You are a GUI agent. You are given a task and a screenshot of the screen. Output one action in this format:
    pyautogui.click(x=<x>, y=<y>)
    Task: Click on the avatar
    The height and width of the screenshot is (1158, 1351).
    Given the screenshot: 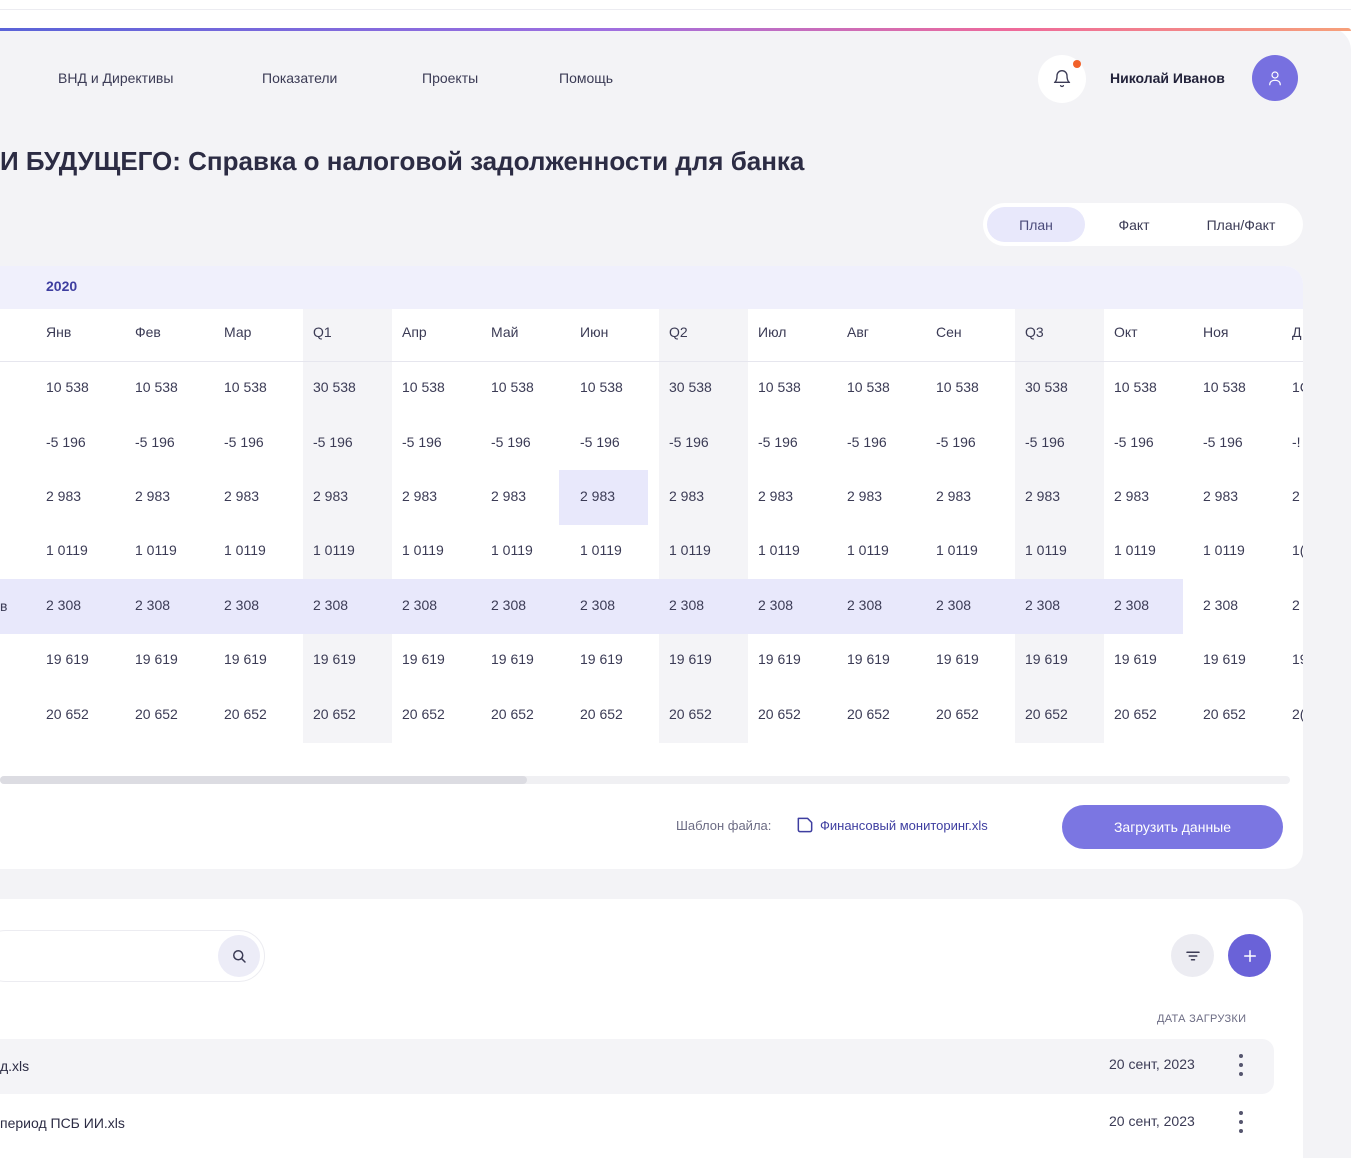 What is the action you would take?
    pyautogui.click(x=1275, y=78)
    